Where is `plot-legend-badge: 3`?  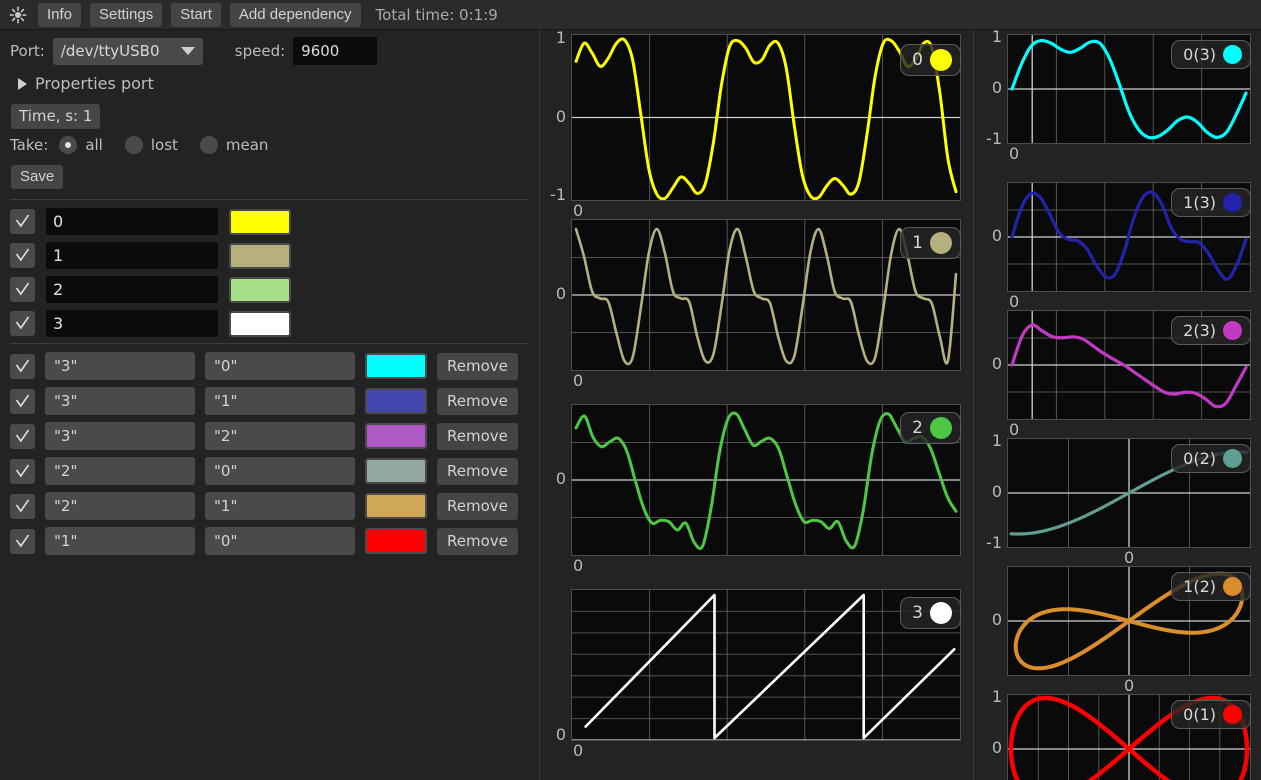
plot-legend-badge: 3 is located at coordinates (930, 613).